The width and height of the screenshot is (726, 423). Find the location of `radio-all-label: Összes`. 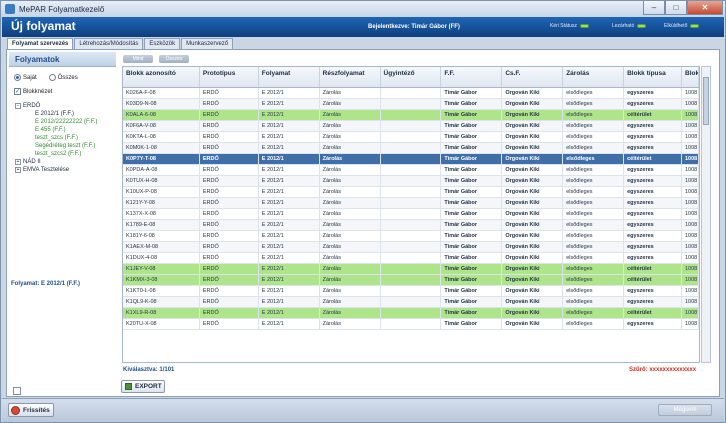

radio-all-label: Összes is located at coordinates (67, 77).